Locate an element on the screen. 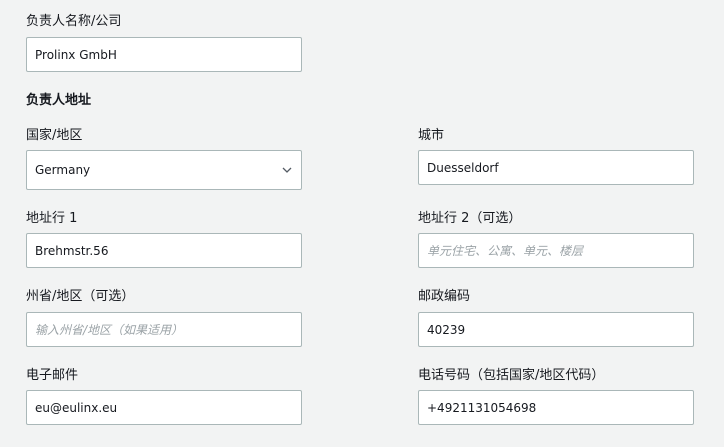 Image resolution: width=724 pixels, height=447 pixels. phone-input is located at coordinates (556, 407).